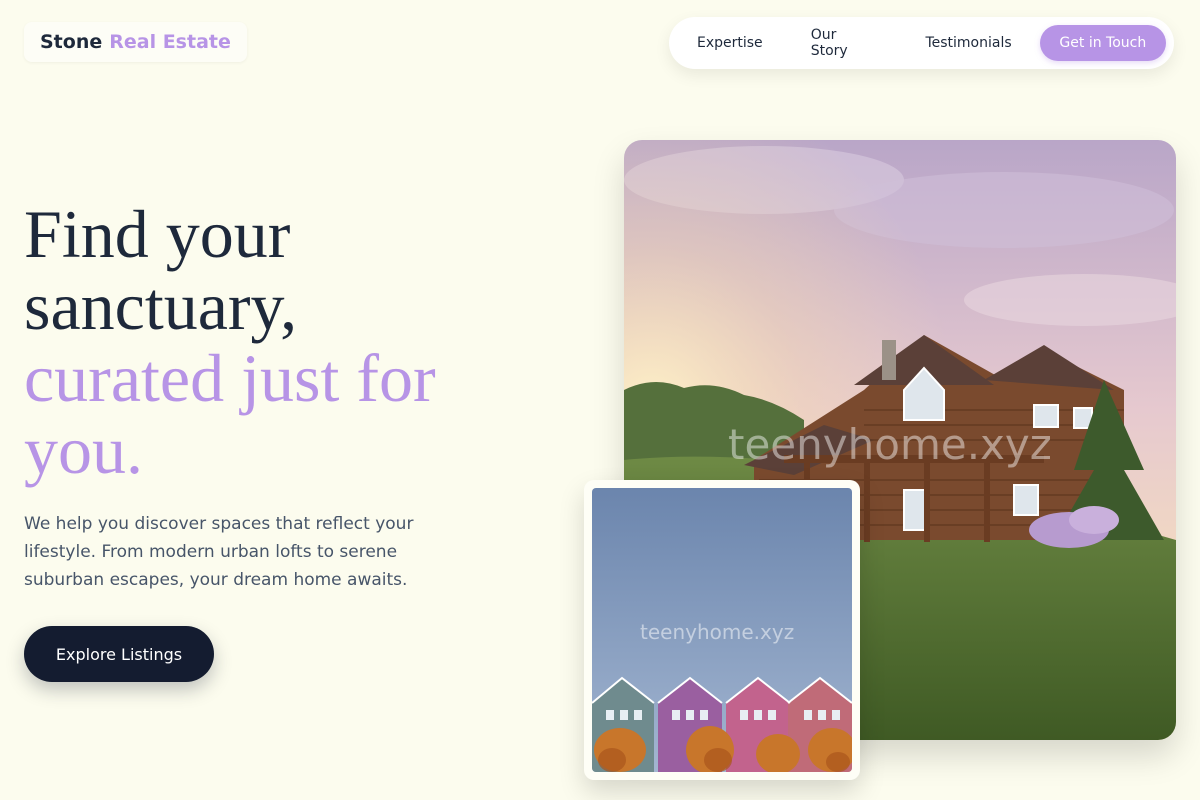  I want to click on secondary-image-card: teenyhome.xyz, so click(722, 630).